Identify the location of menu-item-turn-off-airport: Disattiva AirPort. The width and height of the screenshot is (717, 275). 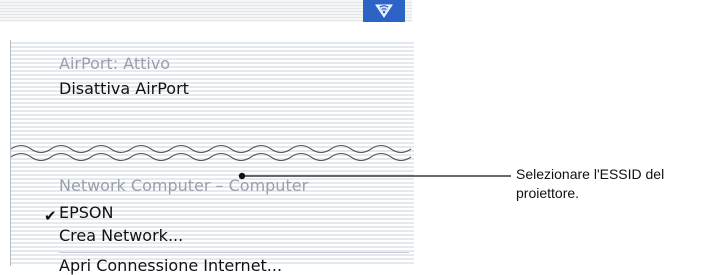
(124, 88).